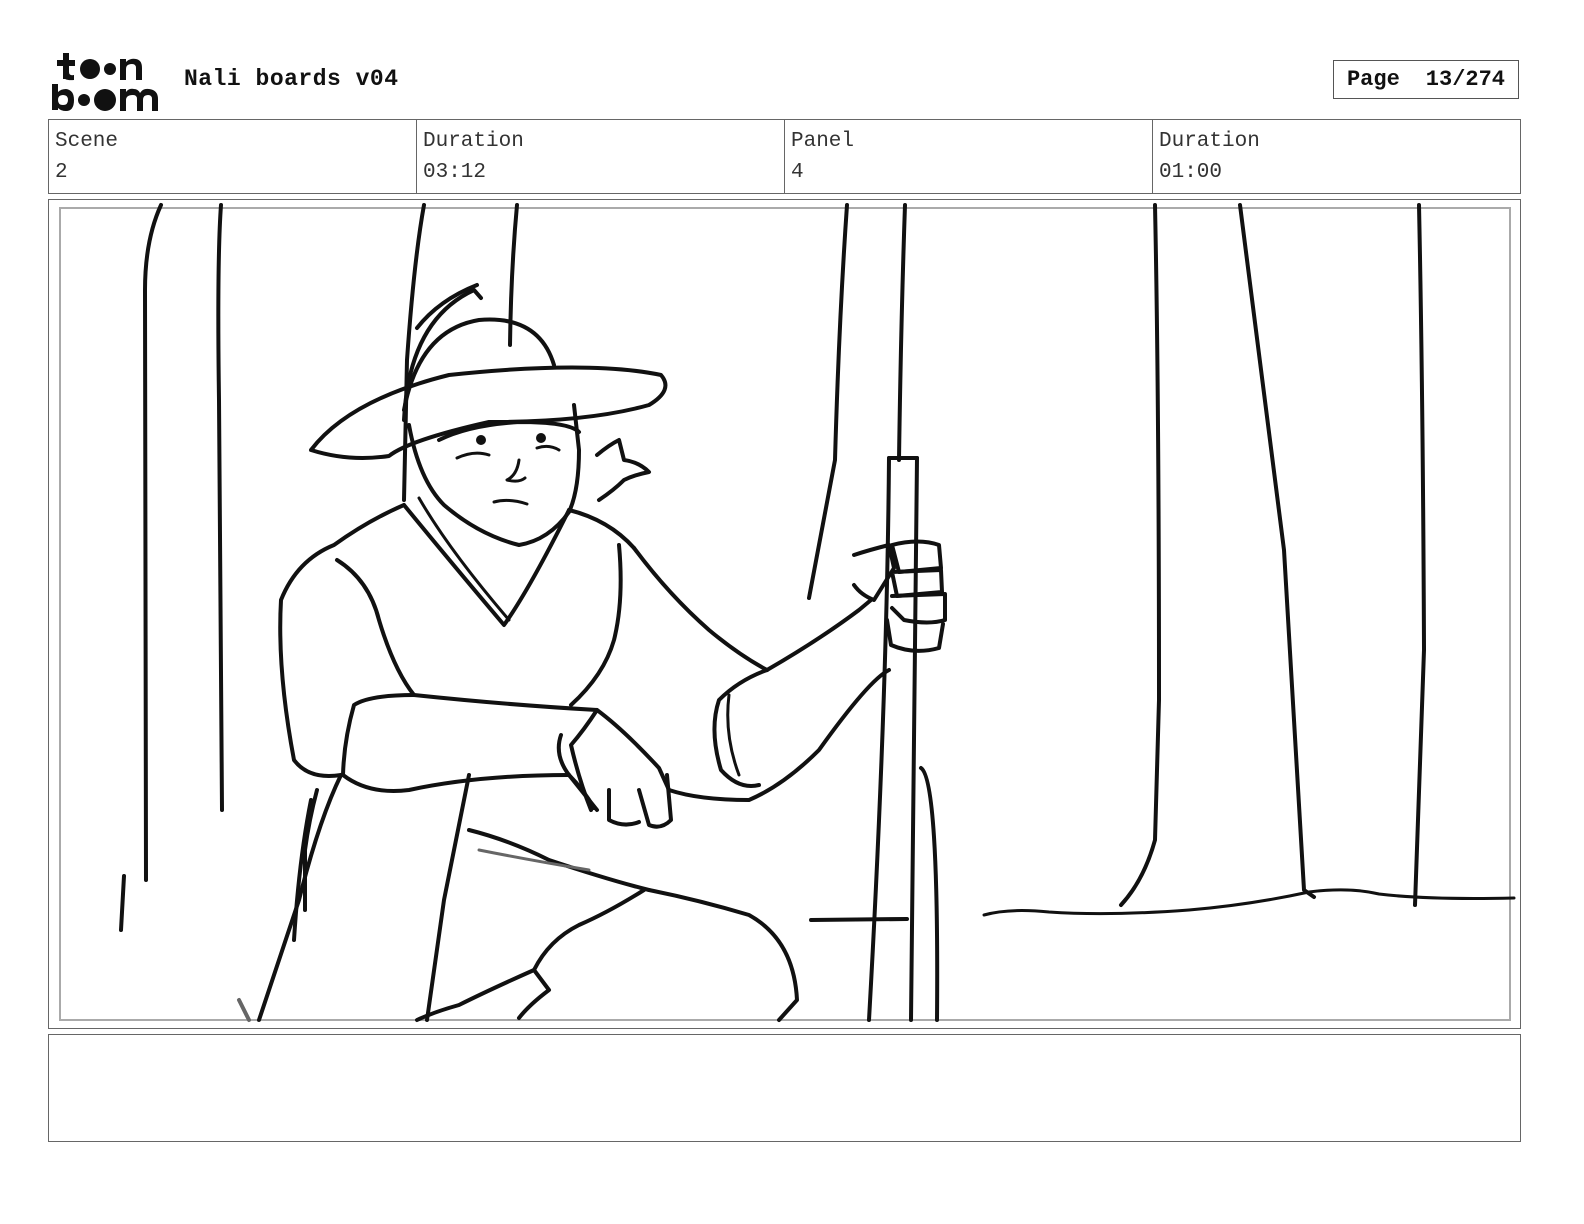 Image resolution: width=1584 pixels, height=1224 pixels. What do you see at coordinates (1373, 79) in the screenshot?
I see `page-label: Page` at bounding box center [1373, 79].